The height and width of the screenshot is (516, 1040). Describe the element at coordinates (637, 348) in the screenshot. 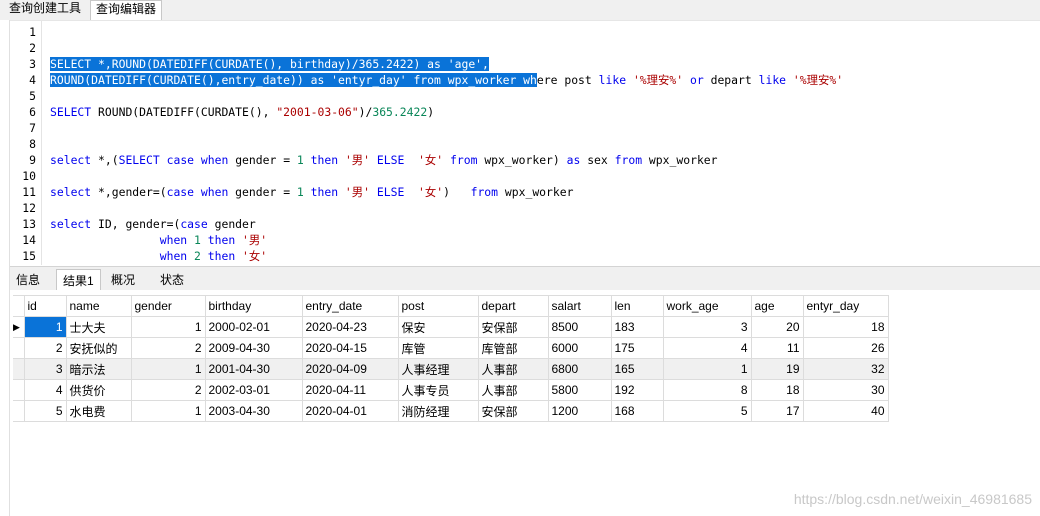

I see `cell-len: 175` at that location.